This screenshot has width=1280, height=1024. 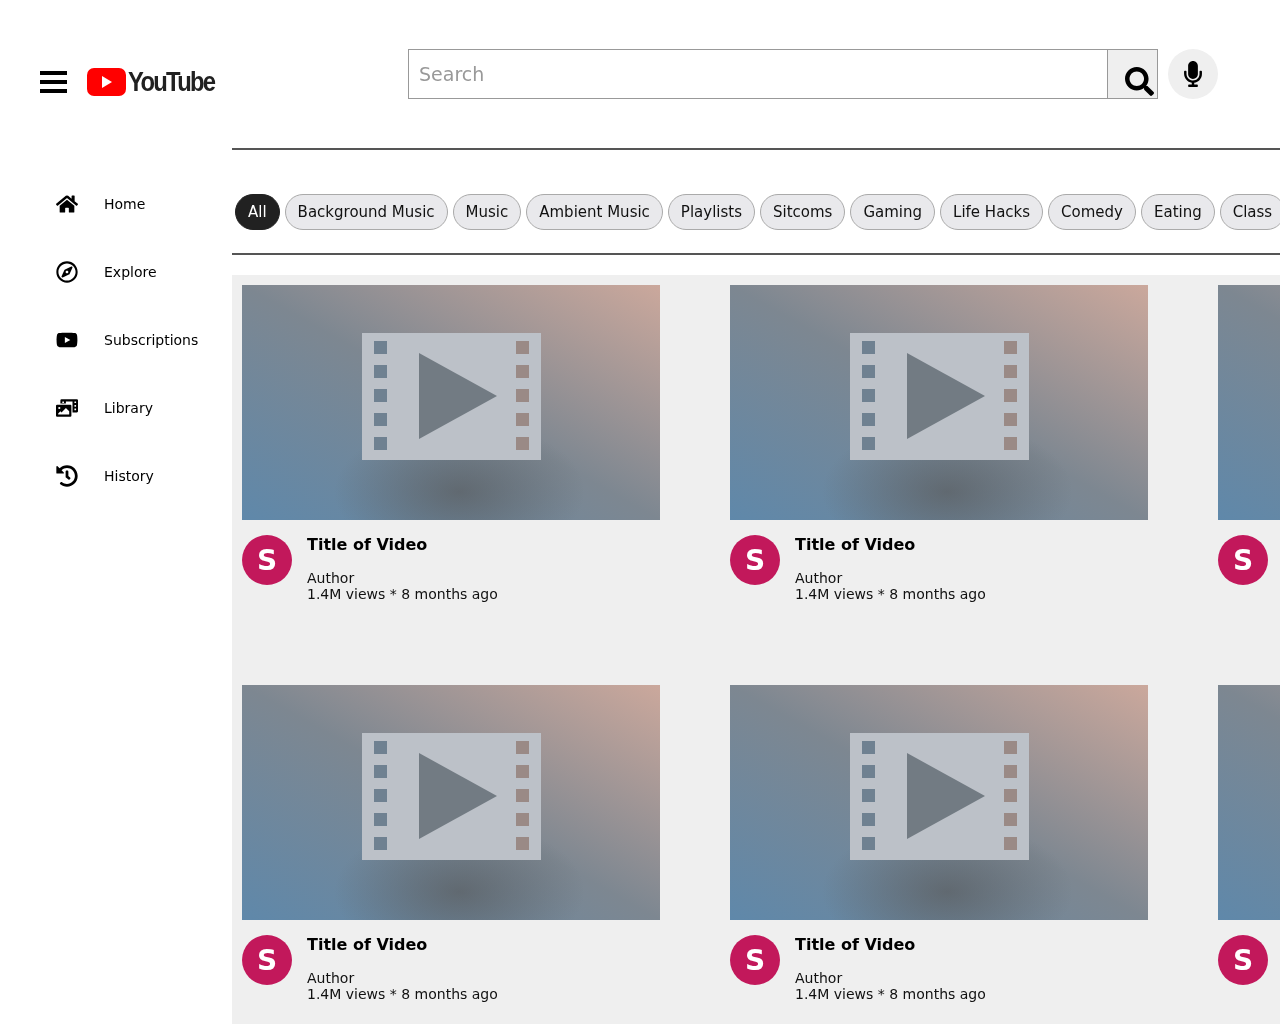 I want to click on filter-chip: Comedy, so click(x=1092, y=212).